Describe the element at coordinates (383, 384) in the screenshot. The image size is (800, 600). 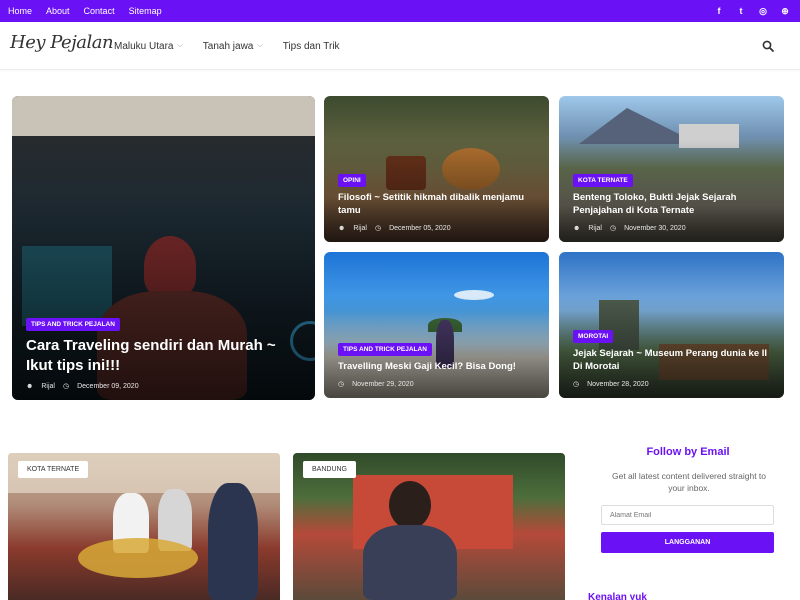
I see `post-date: November 29, 2020` at that location.